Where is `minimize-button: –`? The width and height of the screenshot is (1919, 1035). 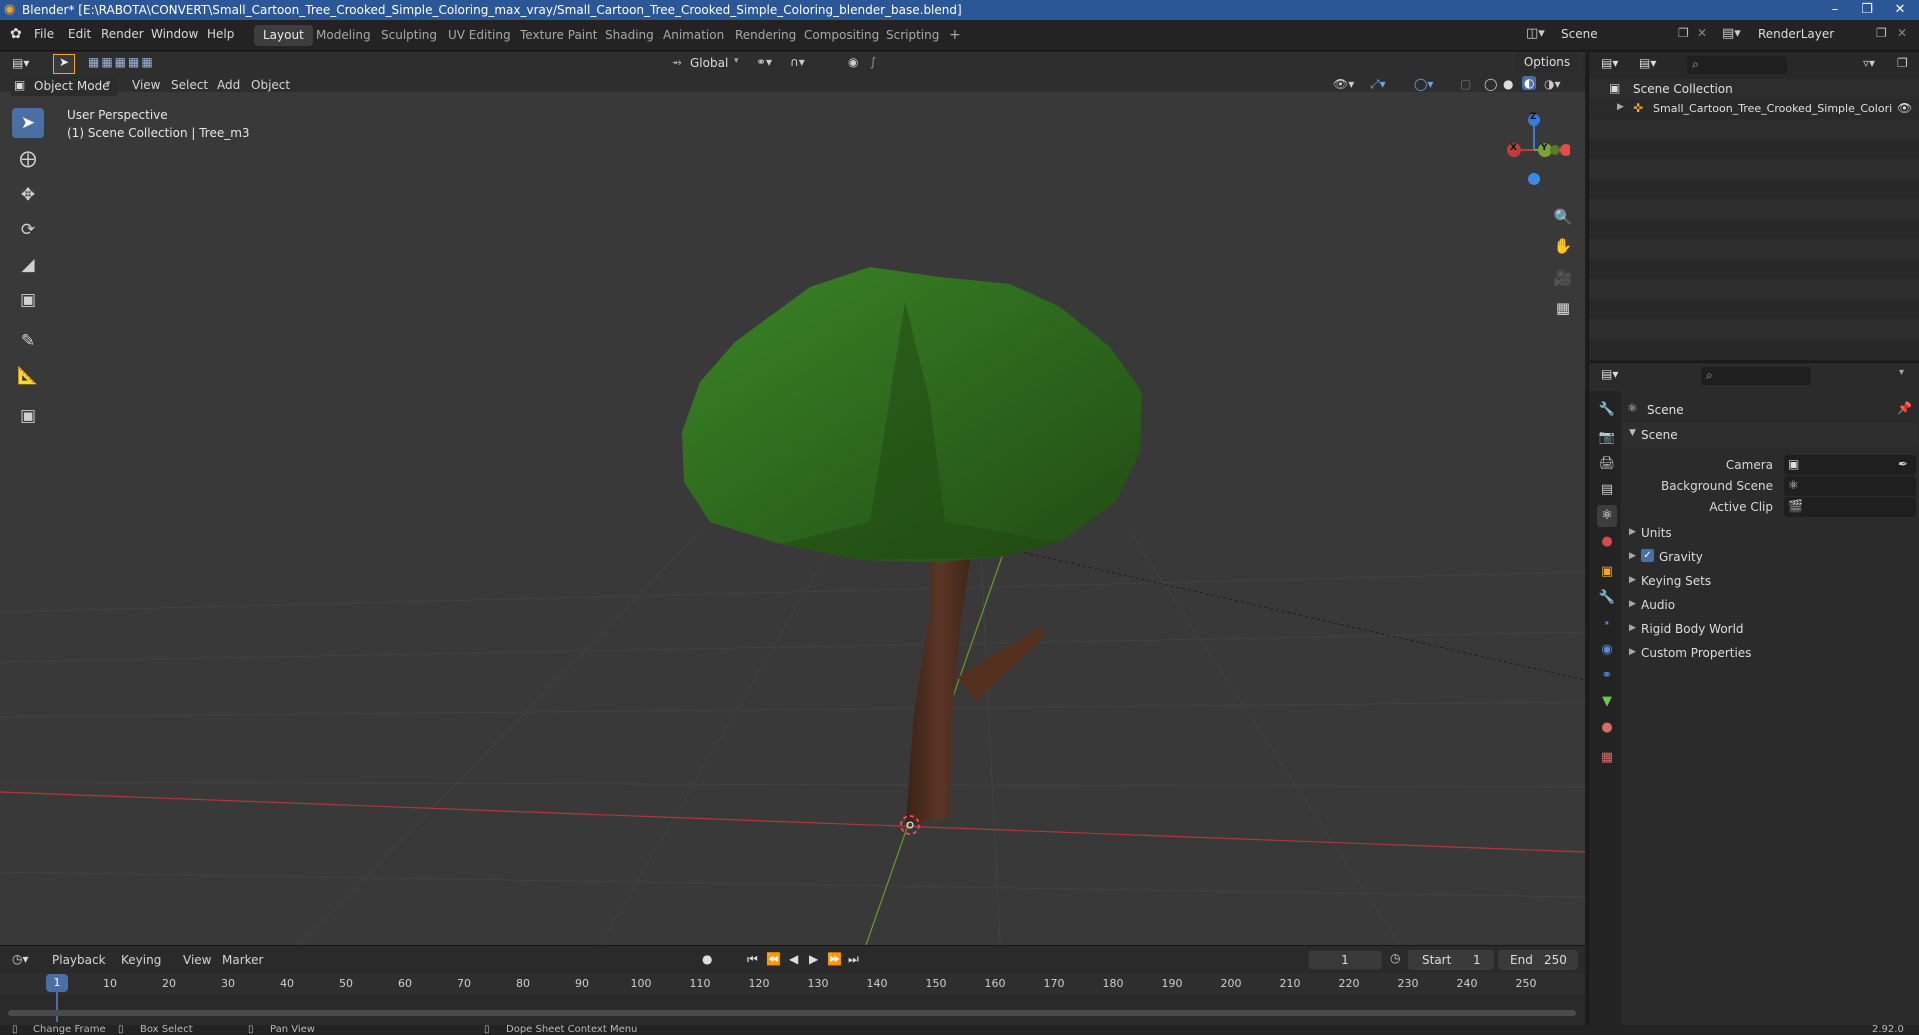
minimize-button: – is located at coordinates (1835, 10).